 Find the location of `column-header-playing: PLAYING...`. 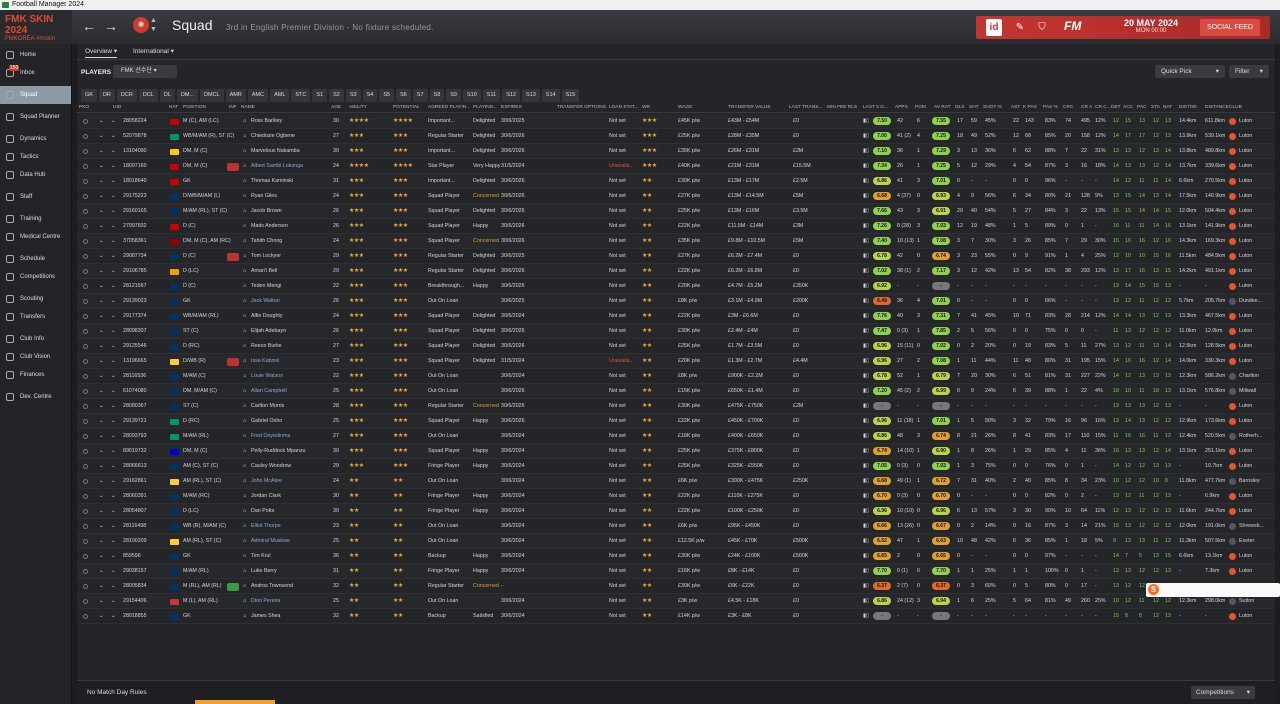

column-header-playing: PLAYING... is located at coordinates (485, 107).